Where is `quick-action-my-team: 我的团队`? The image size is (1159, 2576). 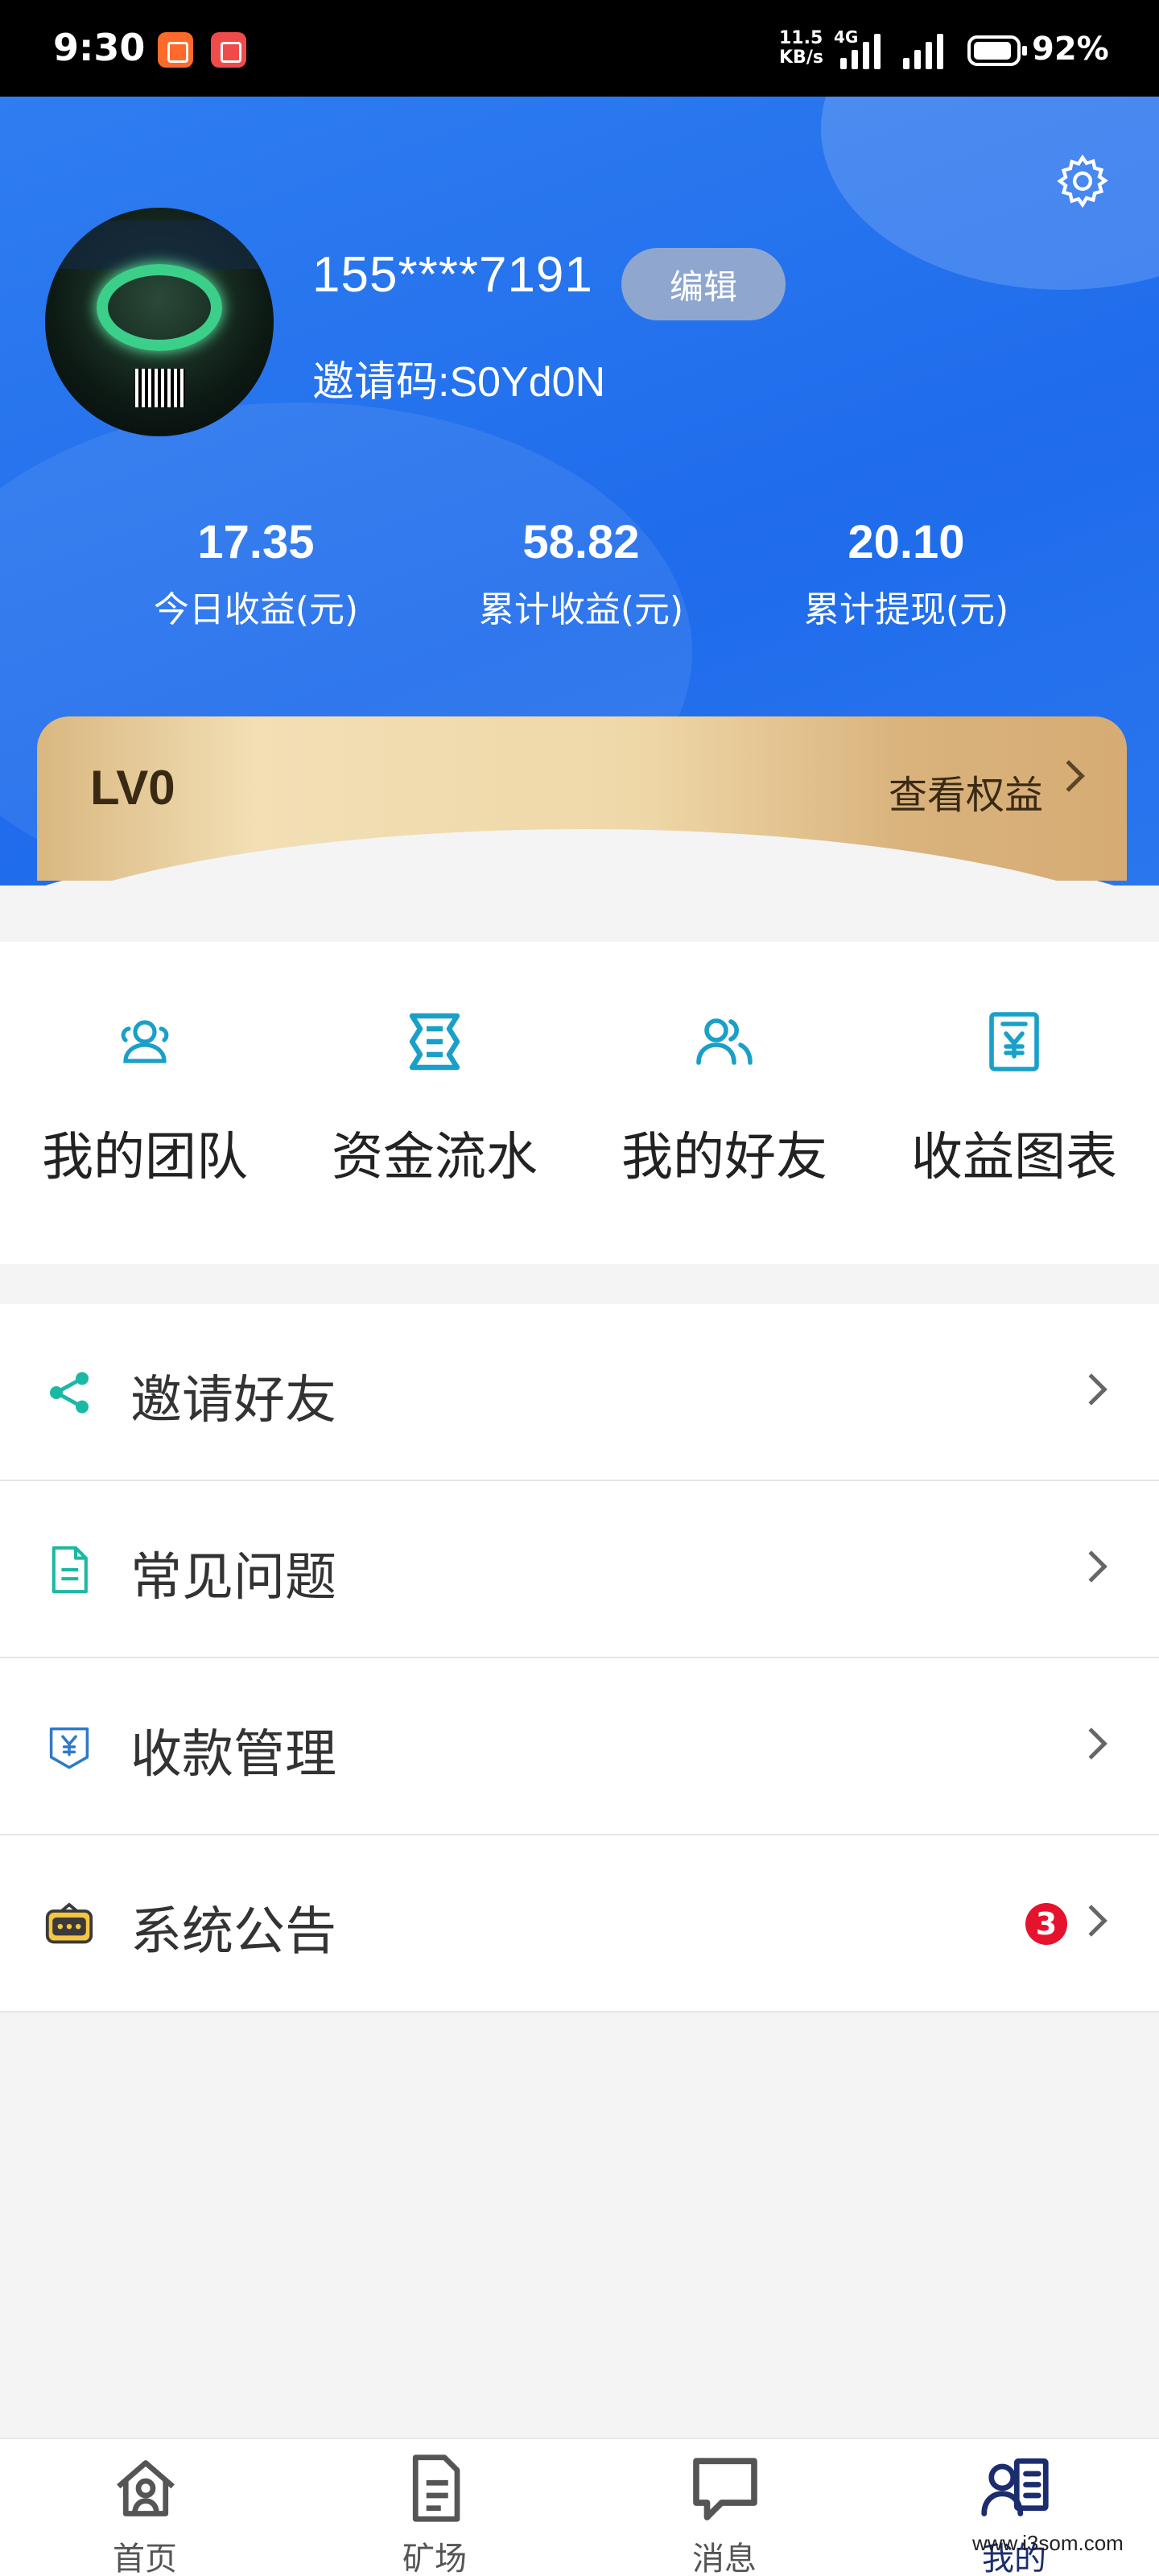
quick-action-my-team: 我的团队 is located at coordinates (145, 1103).